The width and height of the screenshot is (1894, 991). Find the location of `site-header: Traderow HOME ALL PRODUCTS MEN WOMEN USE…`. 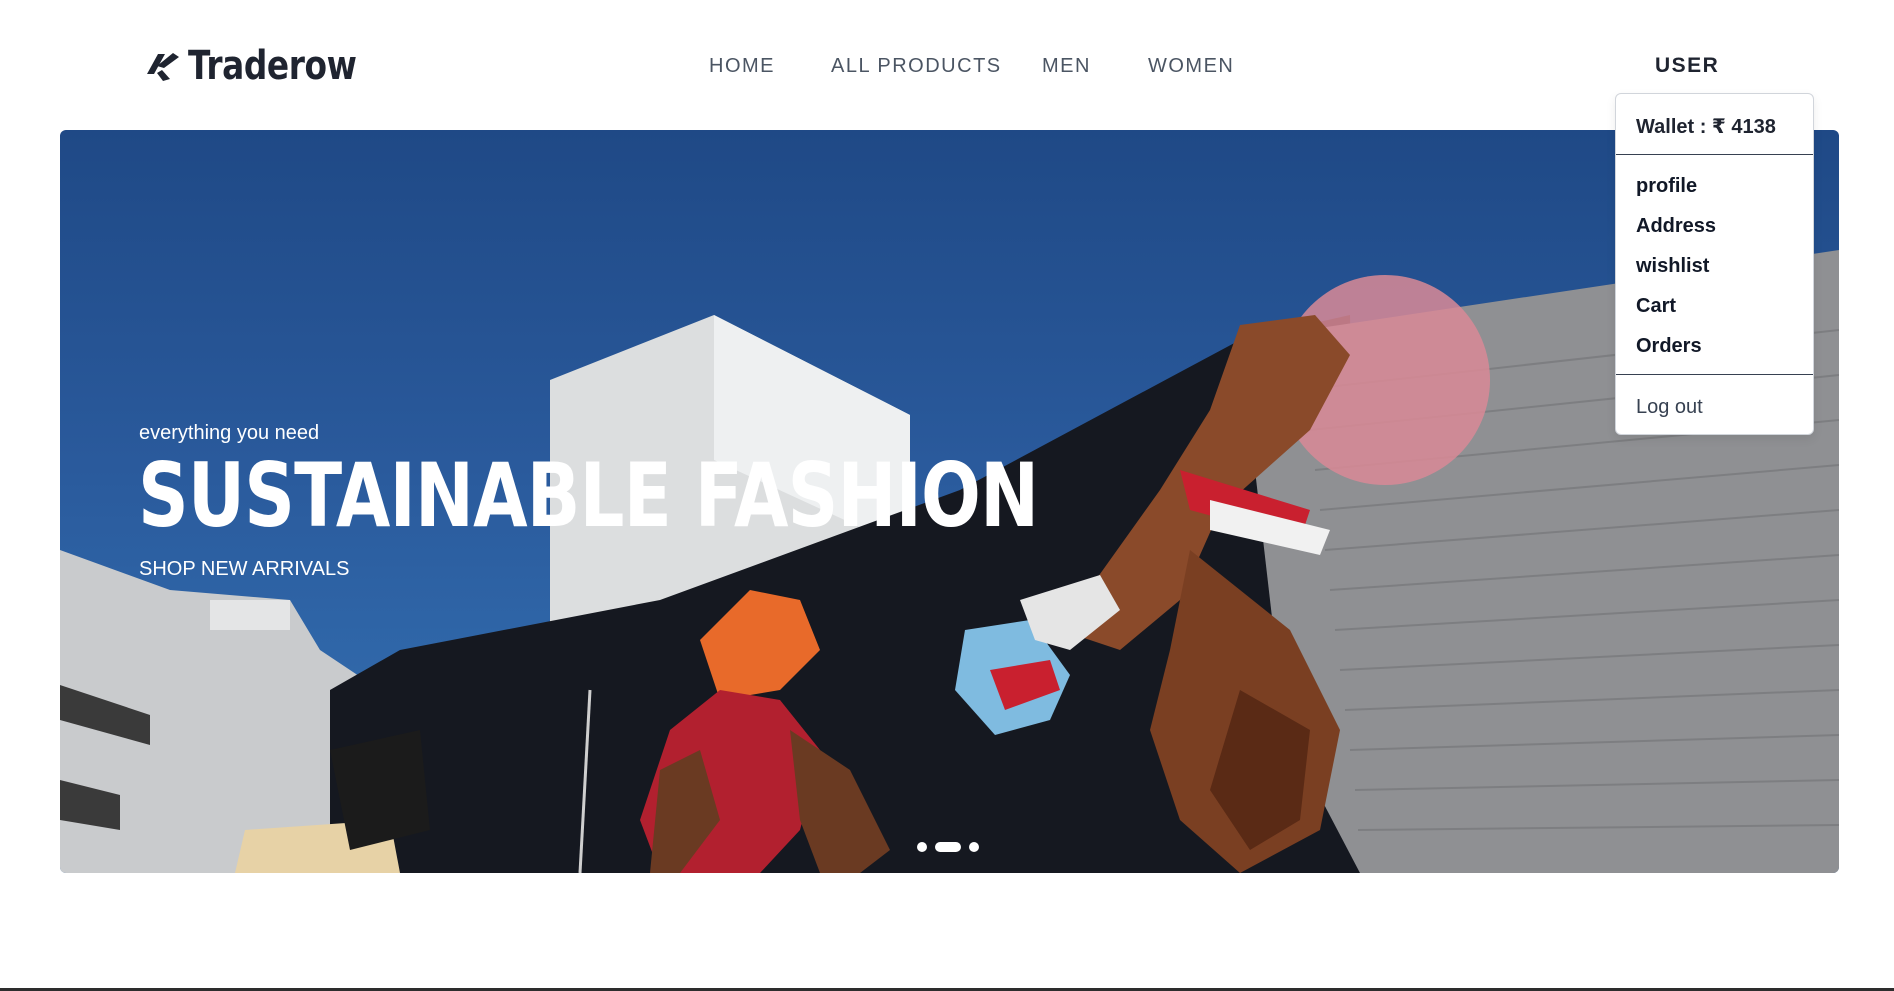

site-header: Traderow HOME ALL PRODUCTS MEN WOMEN USE… is located at coordinates (947, 65).